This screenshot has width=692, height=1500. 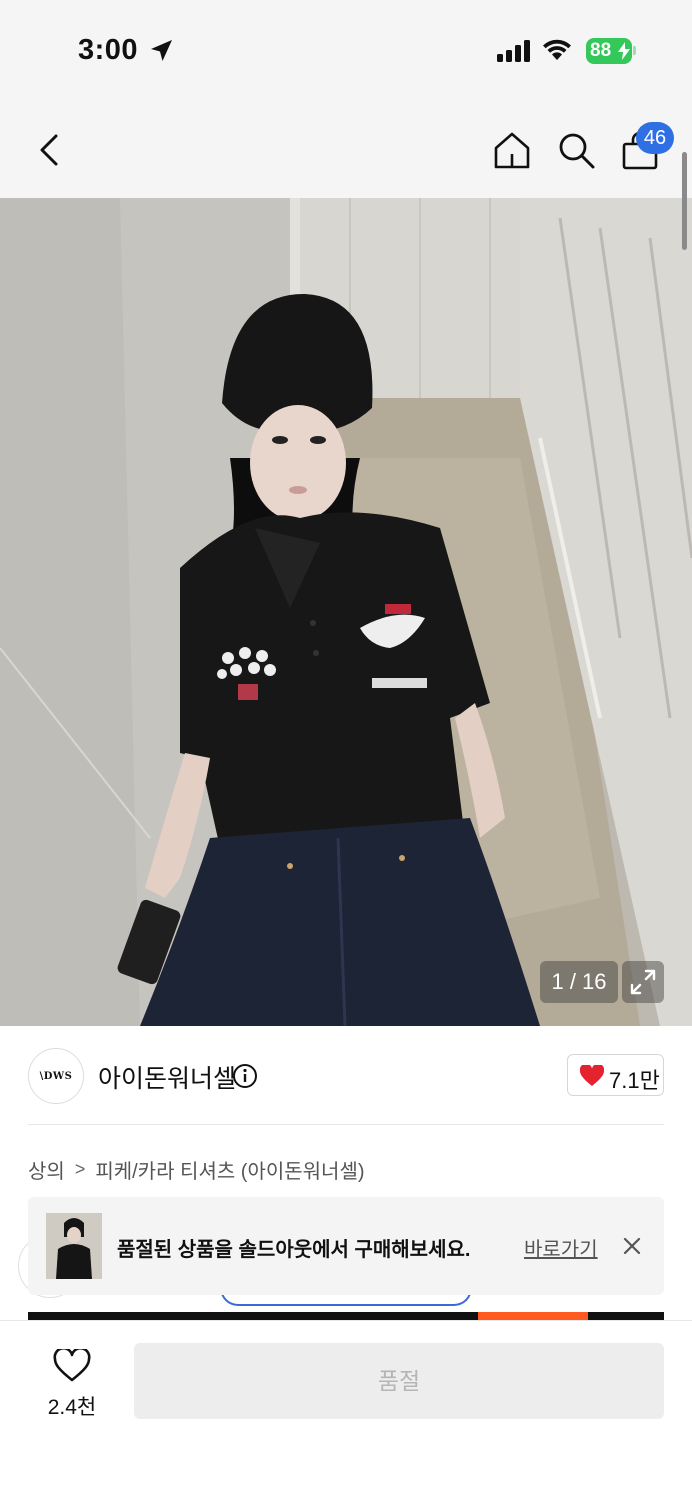 What do you see at coordinates (634, 50) in the screenshot?
I see `battery-nub` at bounding box center [634, 50].